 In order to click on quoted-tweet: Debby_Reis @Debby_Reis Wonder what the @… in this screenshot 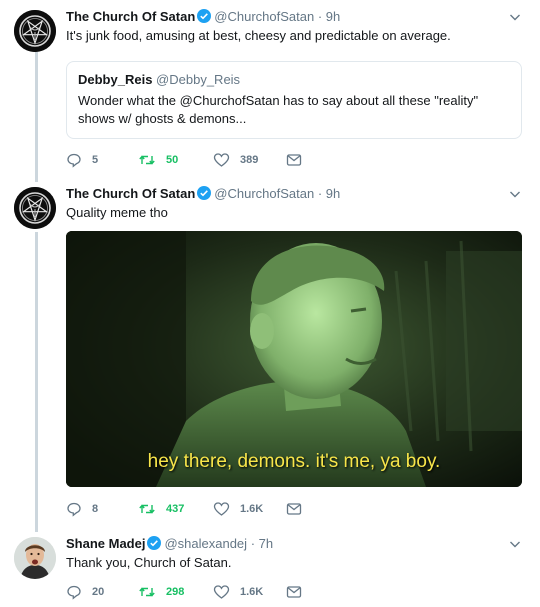, I will do `click(294, 100)`.